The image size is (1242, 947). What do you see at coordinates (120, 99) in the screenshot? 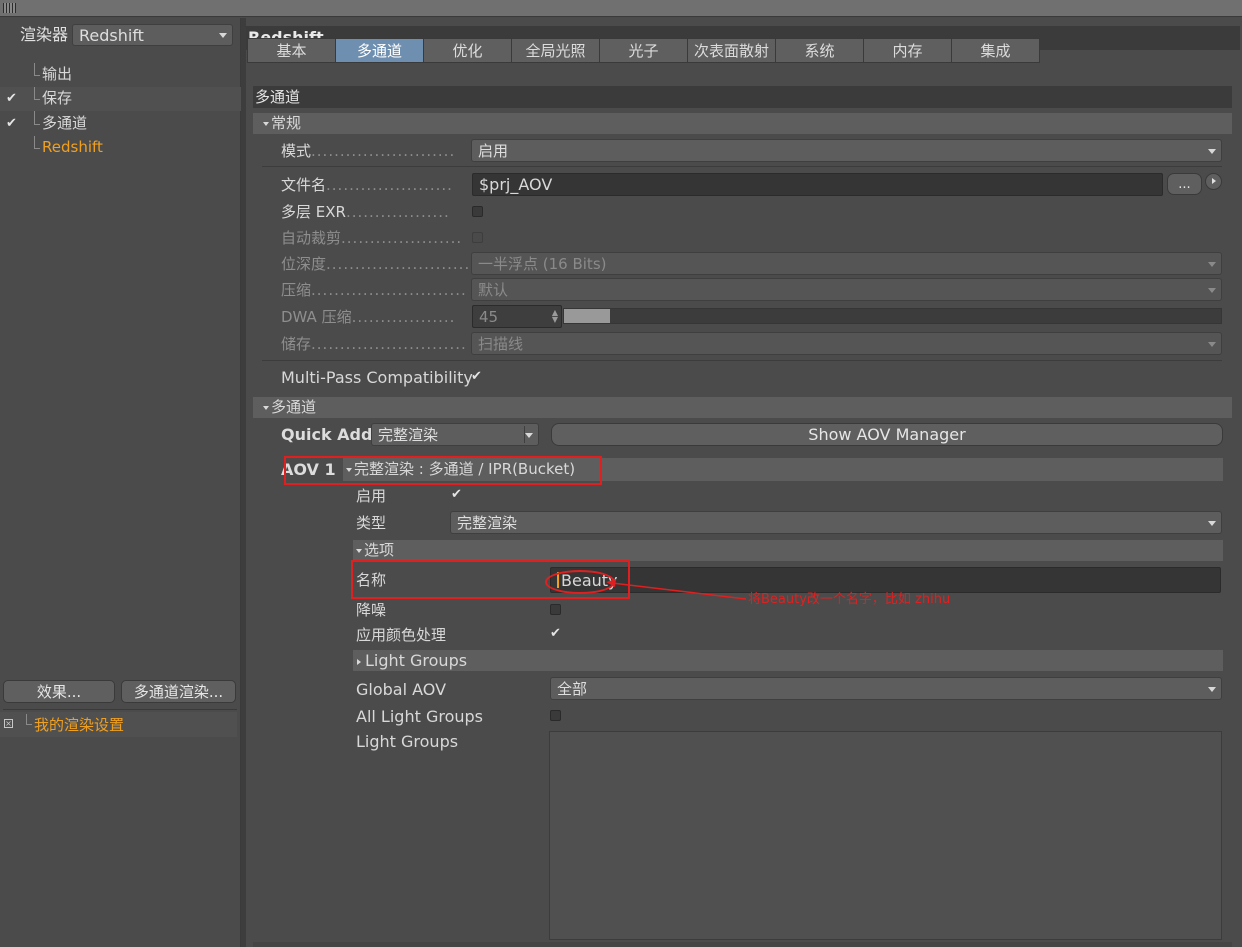
I see `tree-item-save: ✔ 保存` at bounding box center [120, 99].